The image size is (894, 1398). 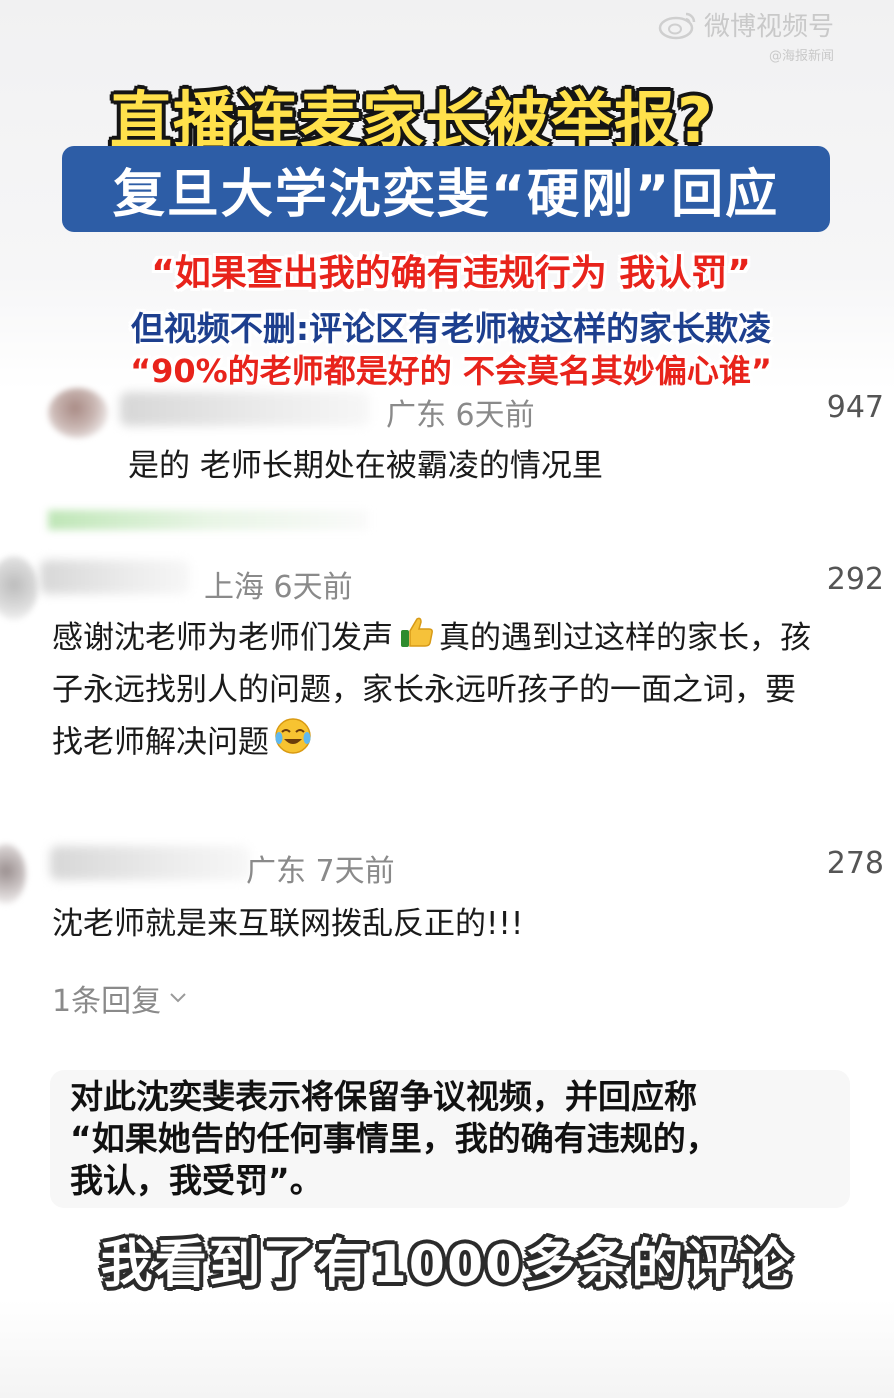 I want to click on like-count: 292, so click(x=855, y=579).